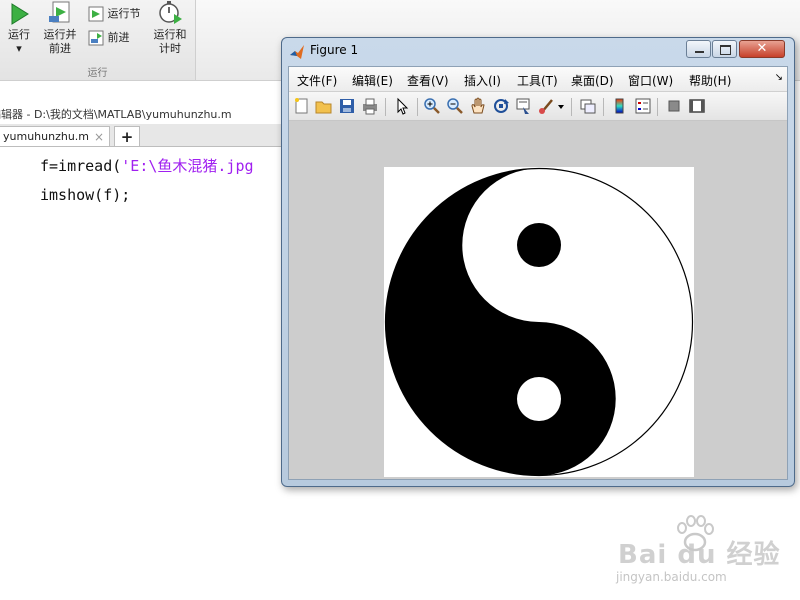  Describe the element at coordinates (478, 106) in the screenshot. I see `pan-hand-icon` at that location.